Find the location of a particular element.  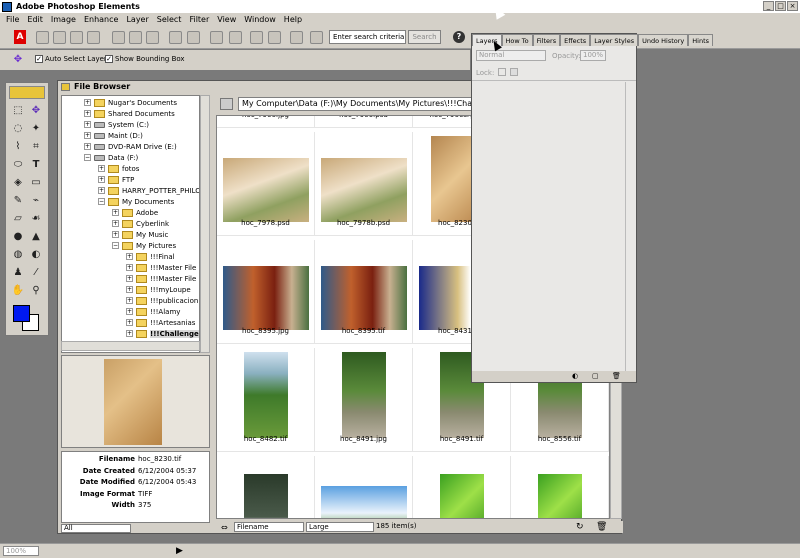

tree-item: + !!!myLoupe is located at coordinates (158, 289).